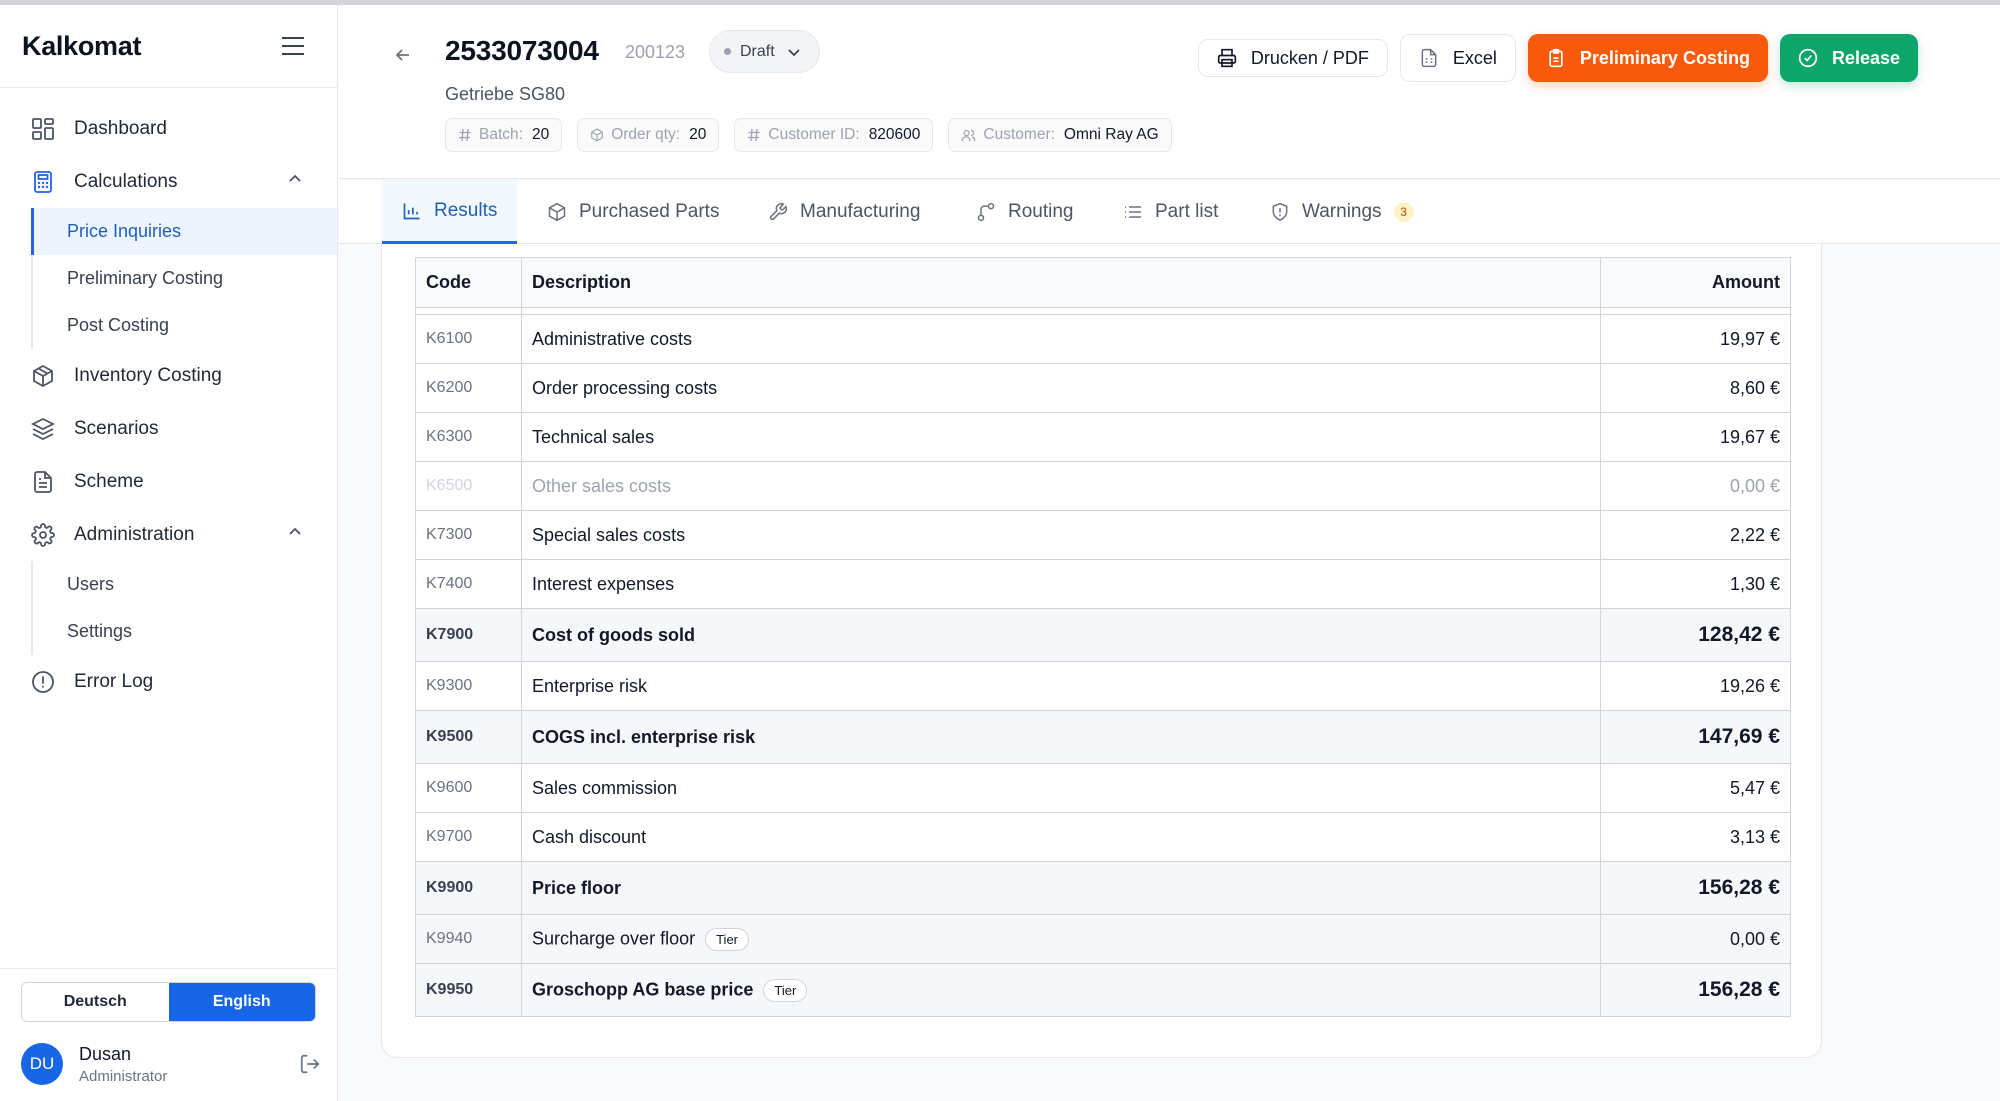 The height and width of the screenshot is (1101, 2000). I want to click on cell-amount: 3,13 €, so click(1695, 837).